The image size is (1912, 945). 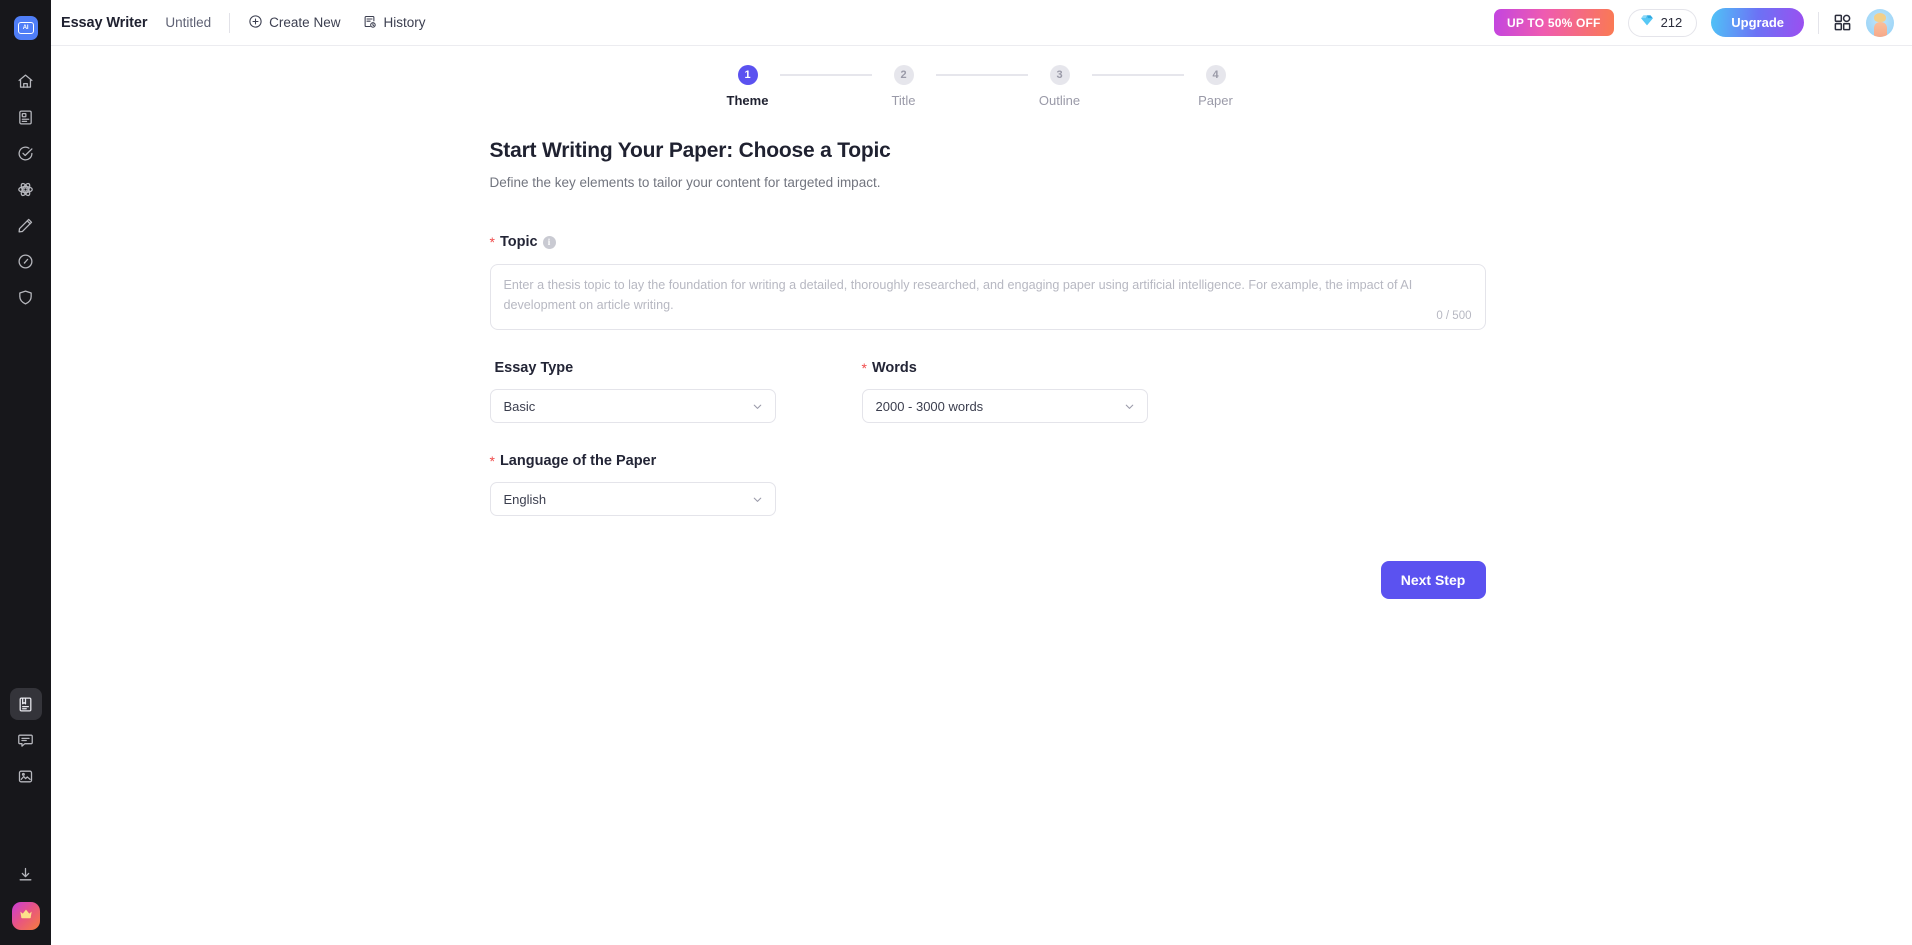 I want to click on essay-type-group: Essay Type Basic, so click(x=642, y=391).